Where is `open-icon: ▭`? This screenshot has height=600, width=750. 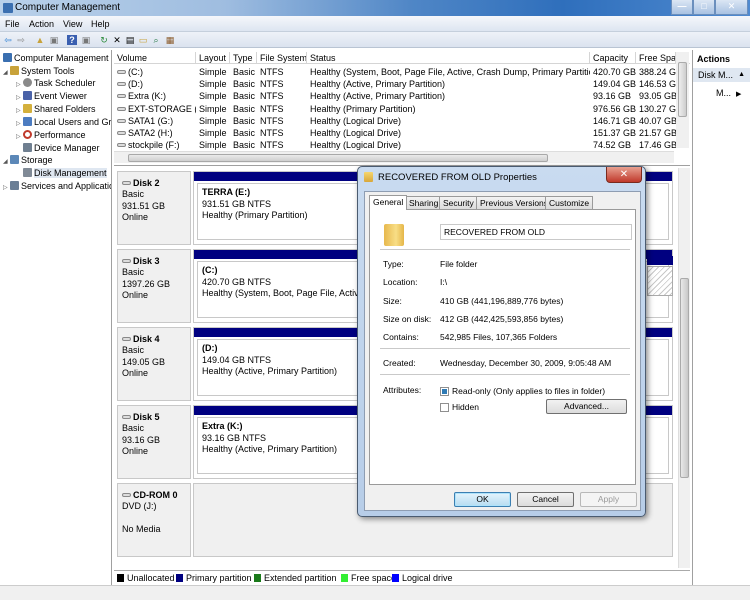 open-icon: ▭ is located at coordinates (143, 40).